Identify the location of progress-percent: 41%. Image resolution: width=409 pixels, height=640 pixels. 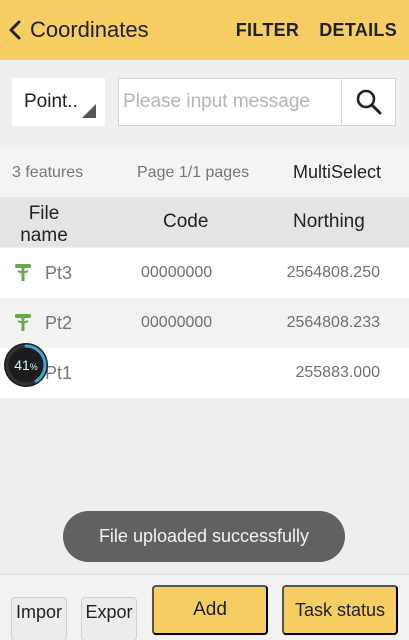
(26, 365).